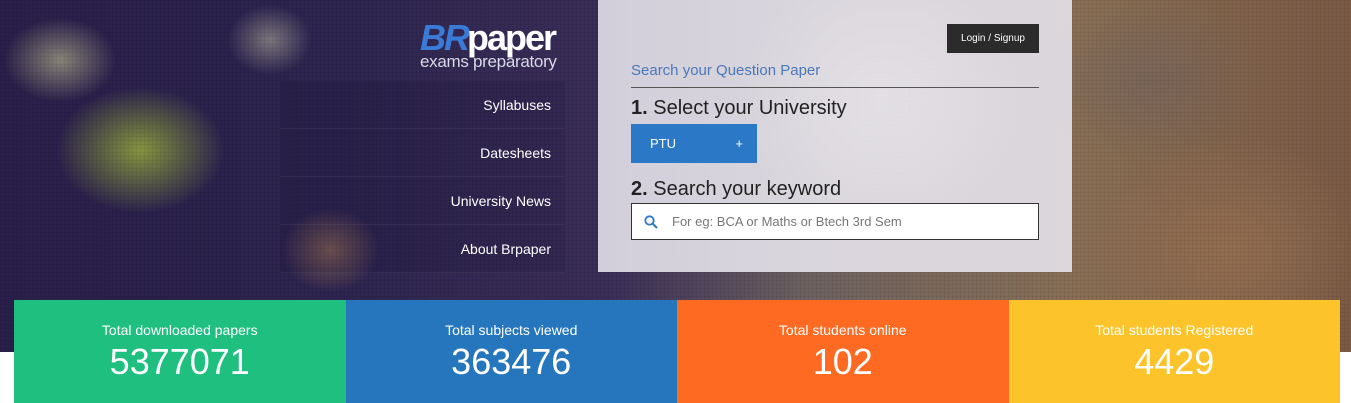  Describe the element at coordinates (488, 61) in the screenshot. I see `logo-tagline: exams preparatory` at that location.